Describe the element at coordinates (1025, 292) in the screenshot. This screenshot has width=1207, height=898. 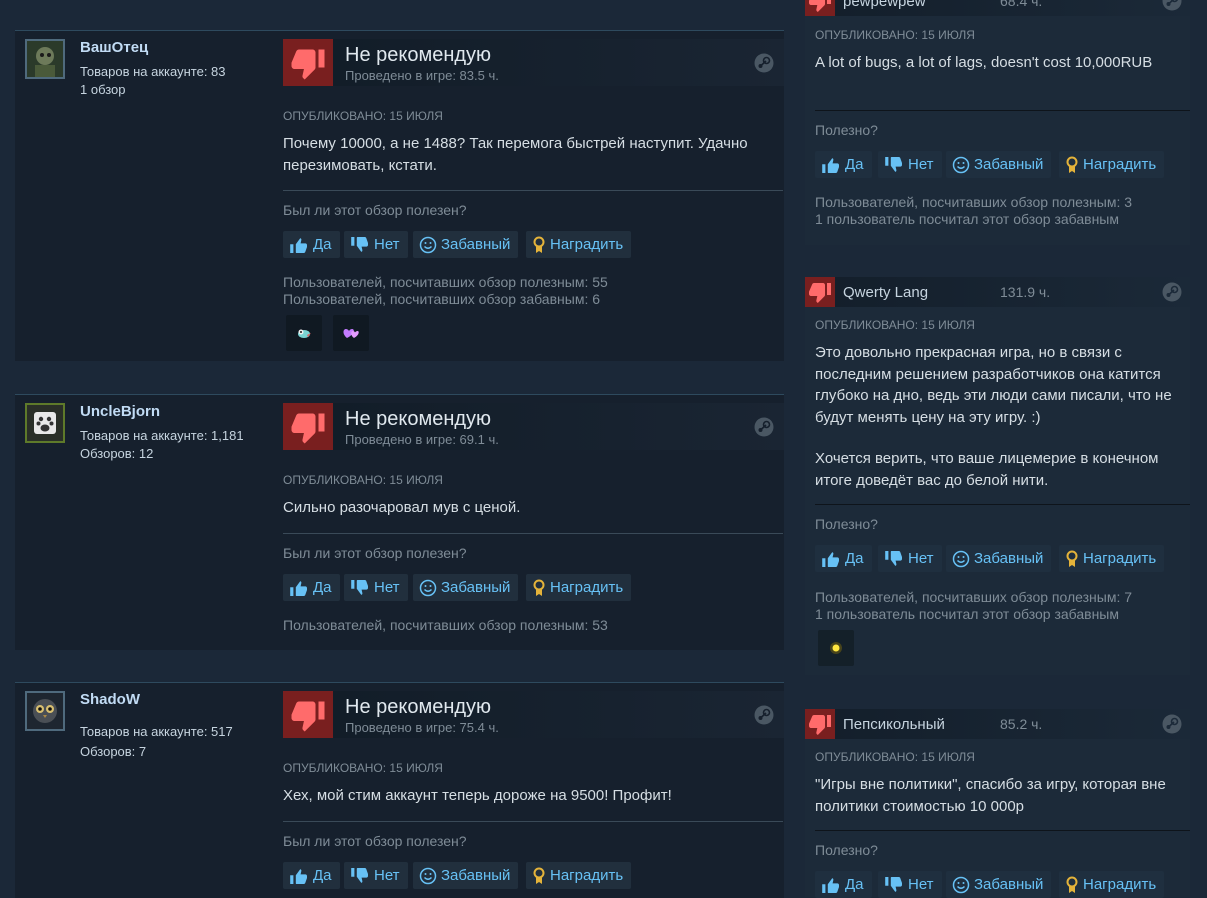
I see `playtime: 131.9 ч.` at that location.